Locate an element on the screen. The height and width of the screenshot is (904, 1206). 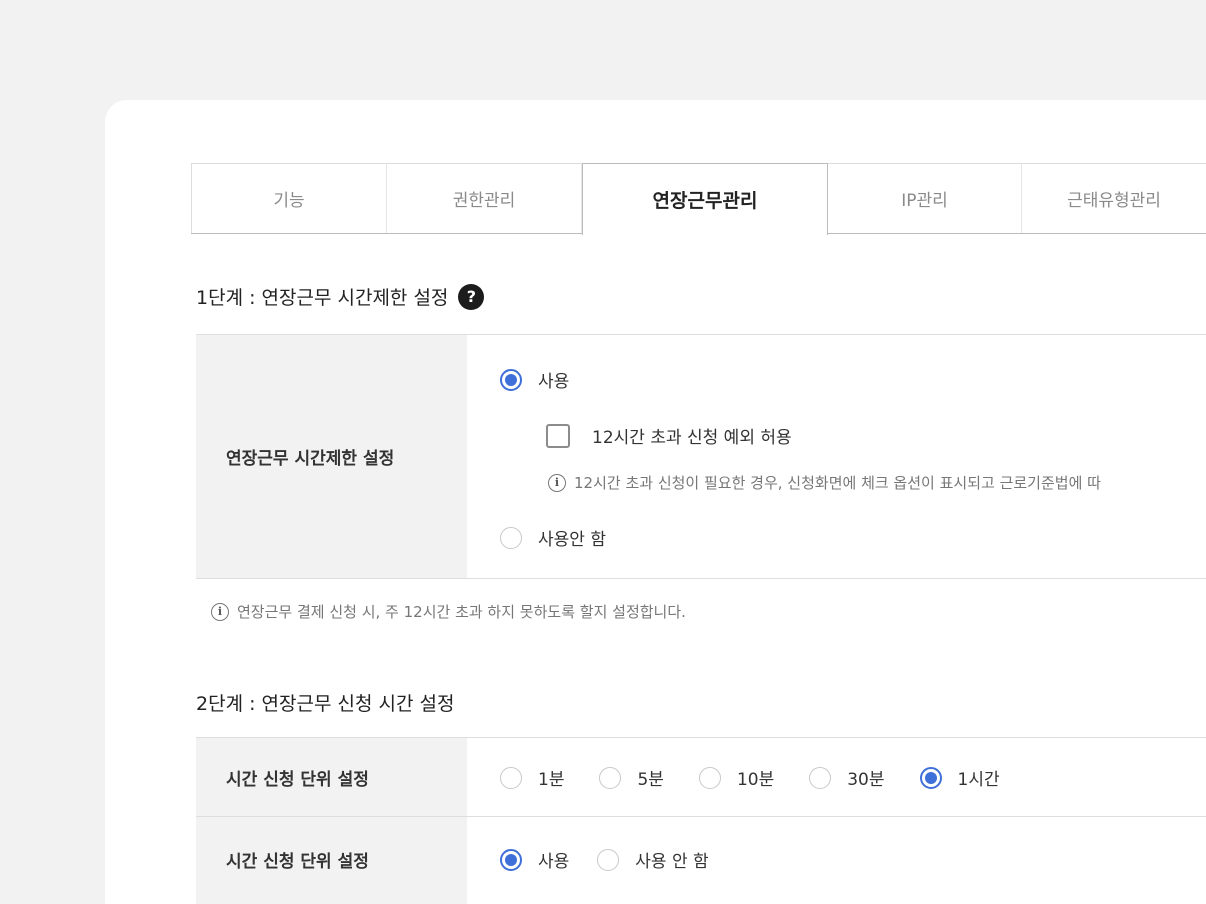
radio-30min: 30분 is located at coordinates (847, 777).